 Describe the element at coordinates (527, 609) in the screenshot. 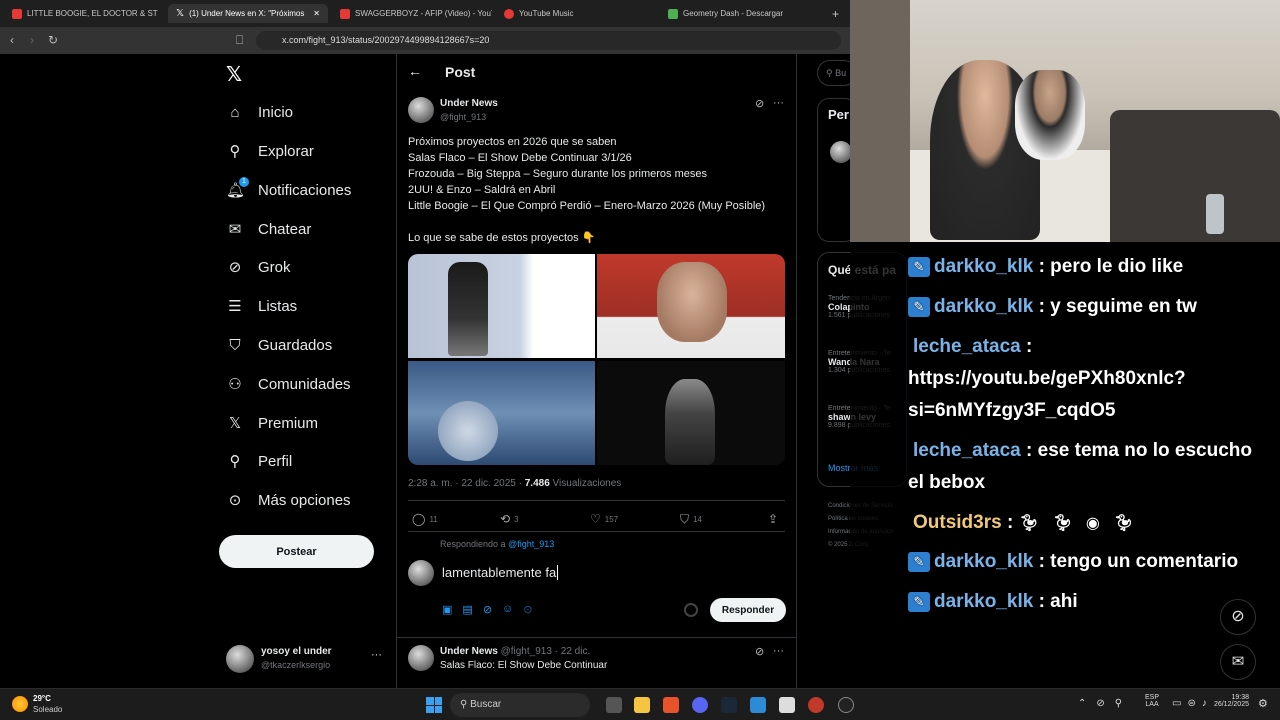

I see `location-icon: ⊙` at that location.